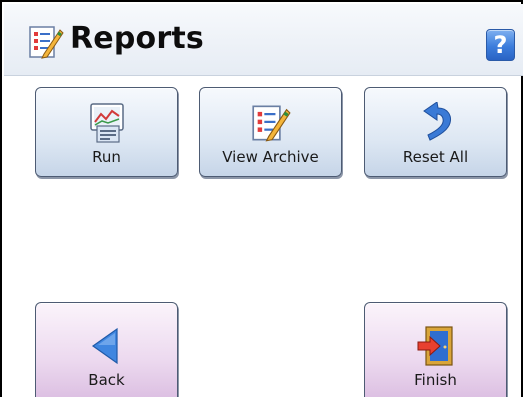  I want to click on back-triangle-icon, so click(104, 346).